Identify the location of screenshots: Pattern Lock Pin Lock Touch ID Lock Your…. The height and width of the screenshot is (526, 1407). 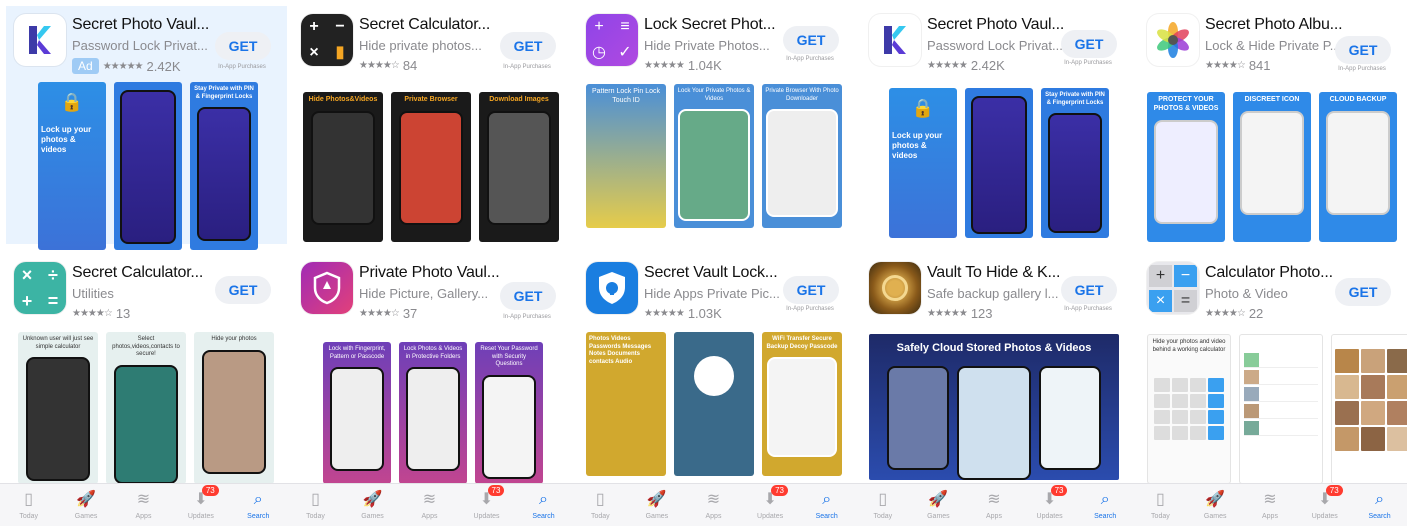
(714, 156).